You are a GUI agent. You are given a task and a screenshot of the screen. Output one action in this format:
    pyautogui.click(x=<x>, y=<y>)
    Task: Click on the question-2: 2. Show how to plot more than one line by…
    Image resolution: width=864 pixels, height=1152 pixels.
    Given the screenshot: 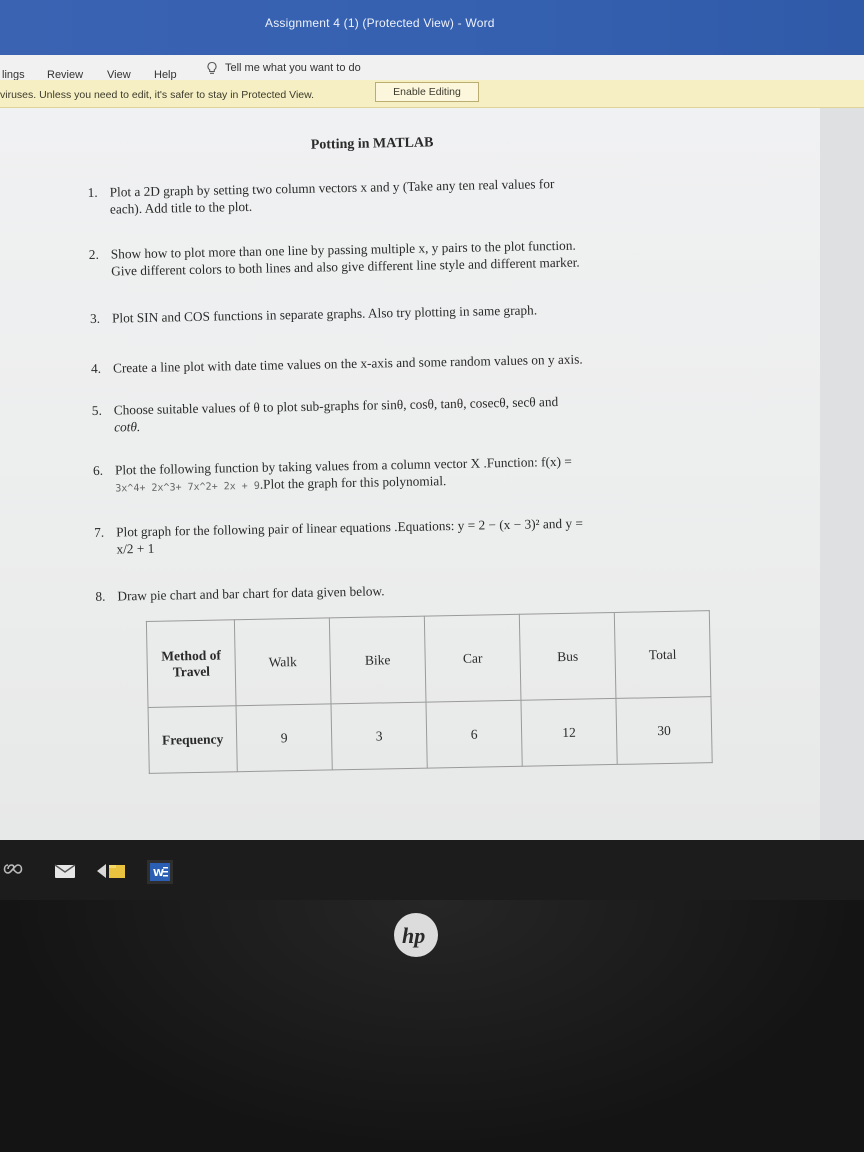 What is the action you would take?
    pyautogui.click(x=334, y=258)
    